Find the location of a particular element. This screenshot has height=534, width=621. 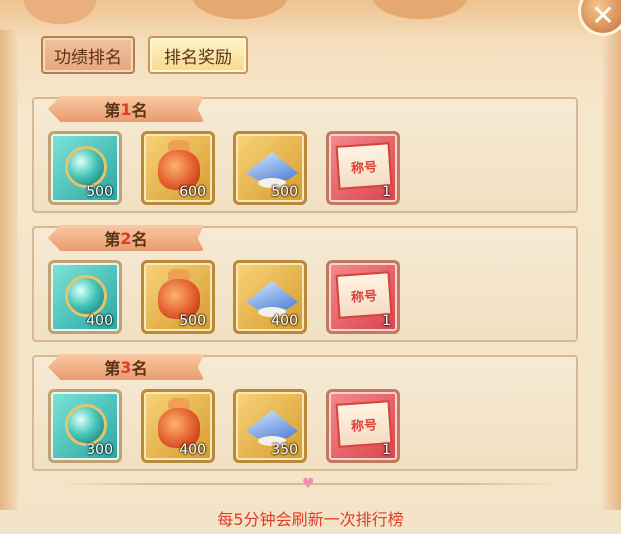

reward-item-lucky-bag: 400 is located at coordinates (178, 426).